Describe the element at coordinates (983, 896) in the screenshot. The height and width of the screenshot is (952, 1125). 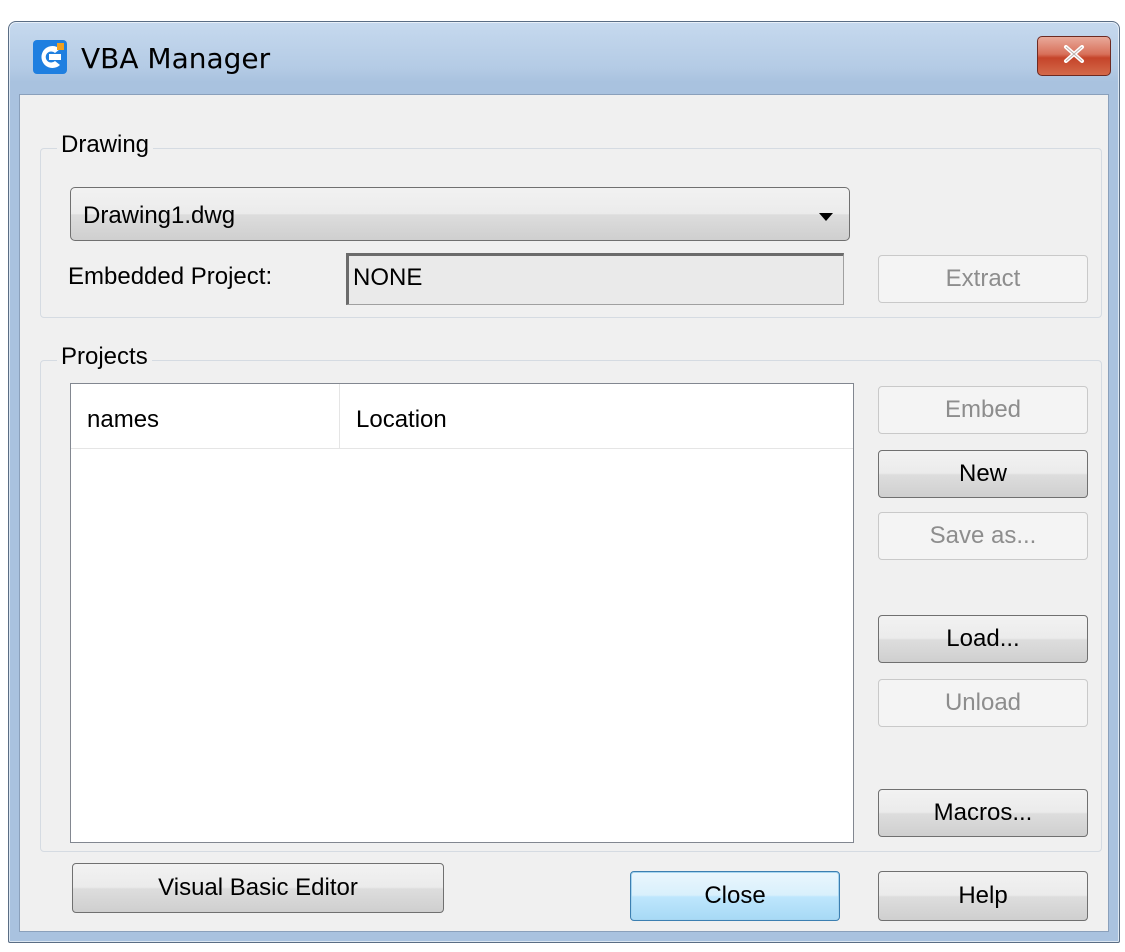
I see `help-button: Help` at that location.